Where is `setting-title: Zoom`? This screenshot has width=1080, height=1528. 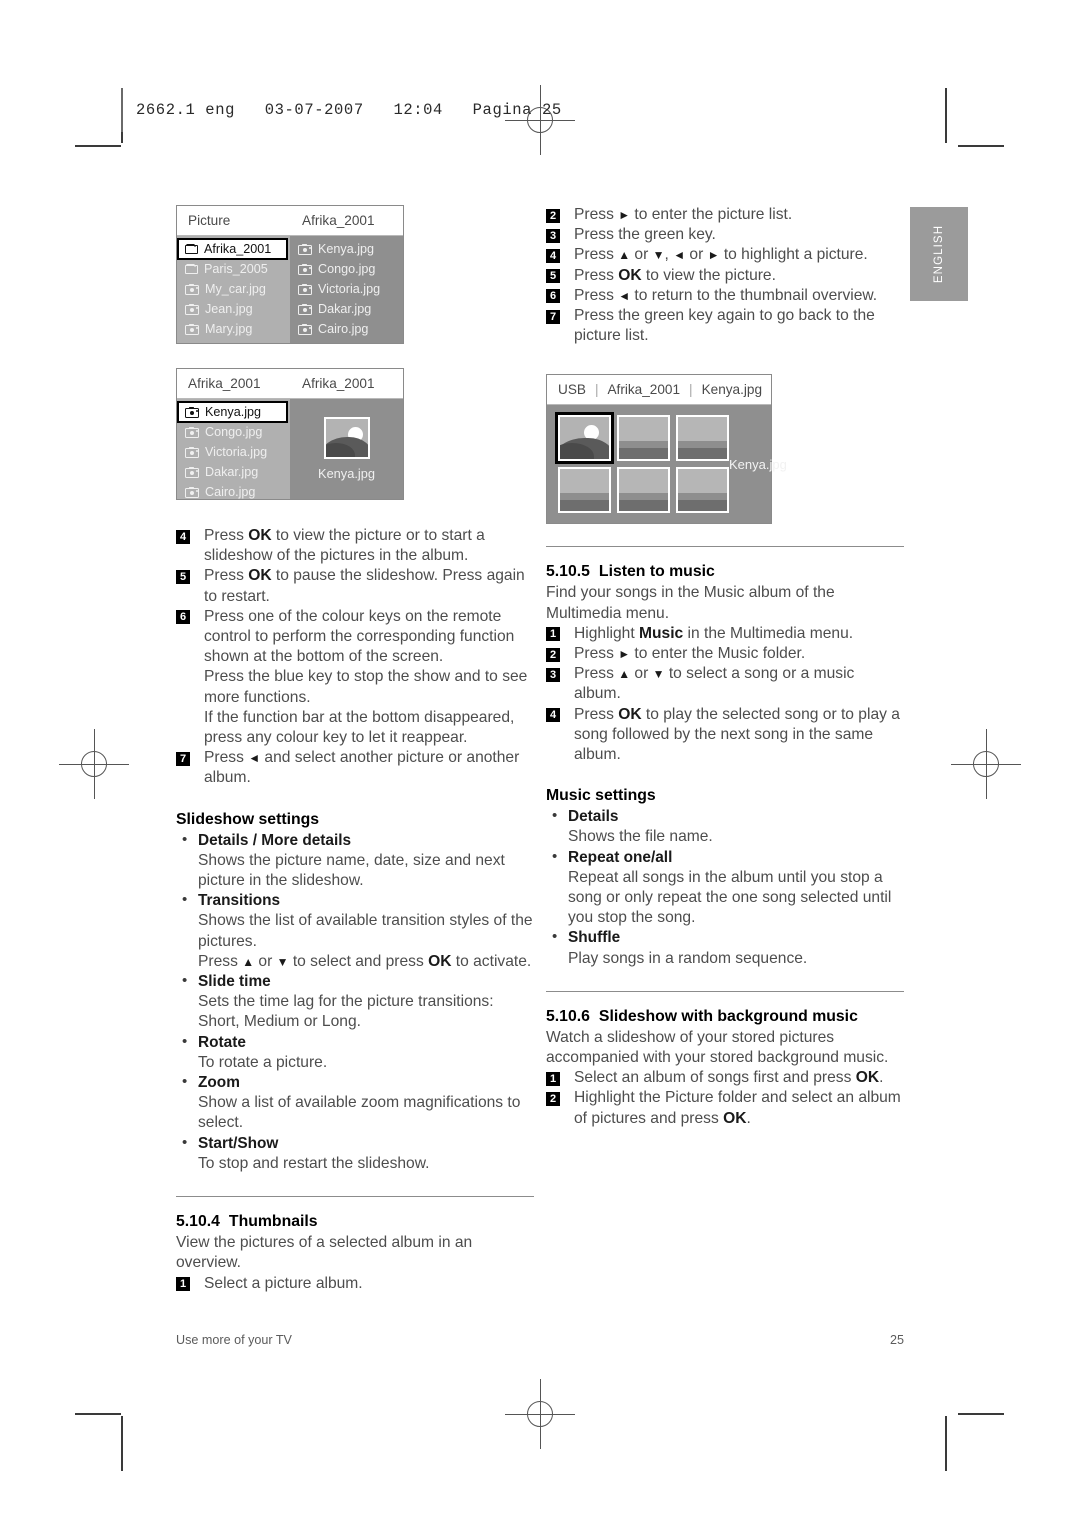
setting-title: Zoom is located at coordinates (219, 1083).